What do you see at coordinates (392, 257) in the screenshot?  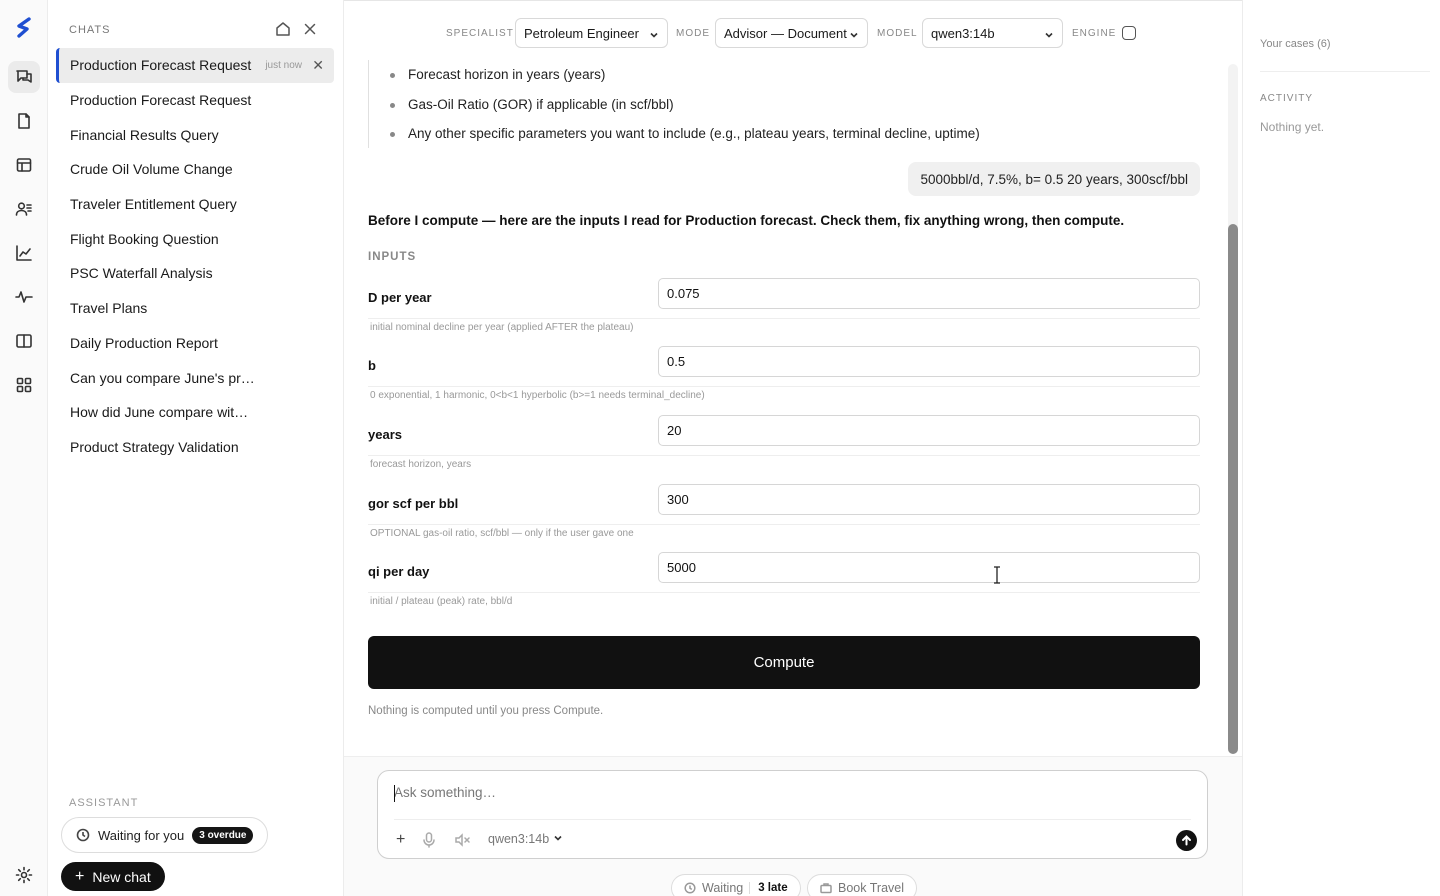 I see `inputs-heading: INPUTS` at bounding box center [392, 257].